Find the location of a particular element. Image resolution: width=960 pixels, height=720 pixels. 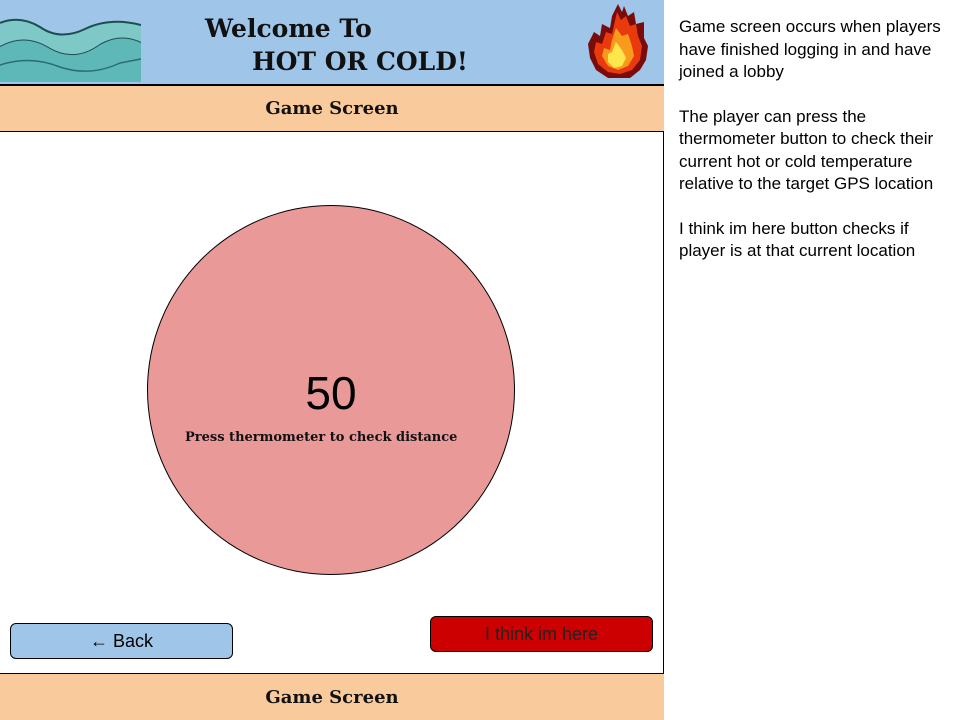

screen-title-bar: Game Screen is located at coordinates (332, 109).